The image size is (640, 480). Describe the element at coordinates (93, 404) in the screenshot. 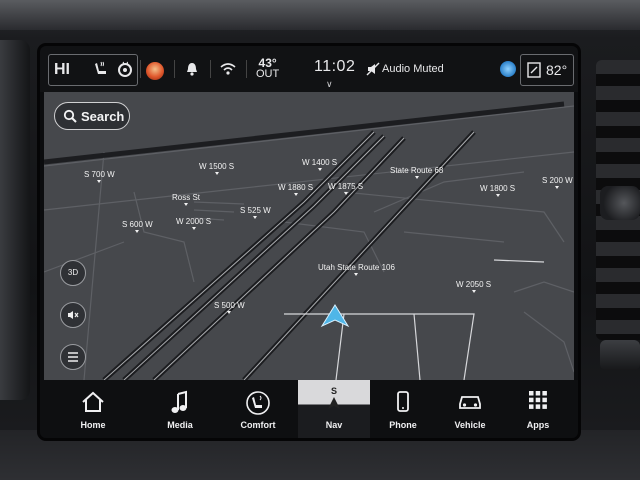

I see `home-icon` at that location.